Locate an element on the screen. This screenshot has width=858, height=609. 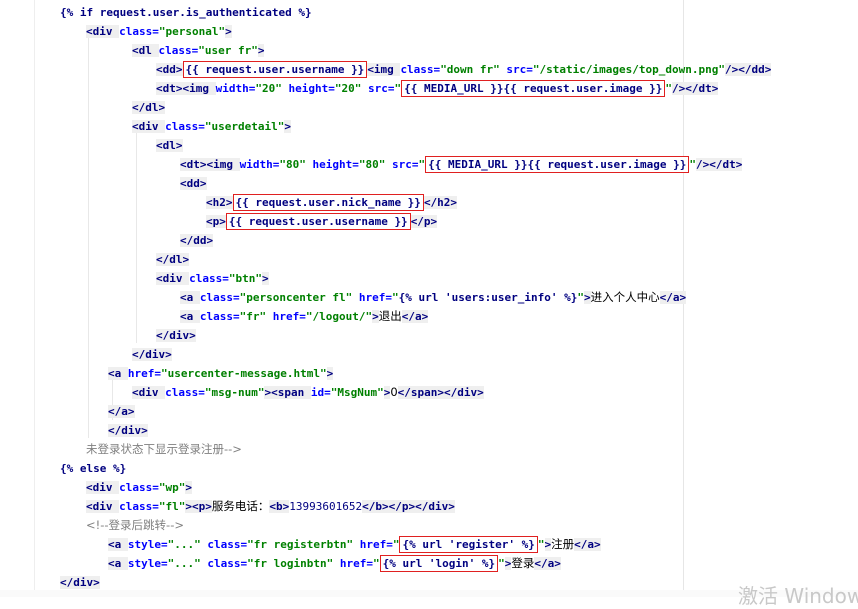
code-token: 服务电话： is located at coordinates (240, 506).